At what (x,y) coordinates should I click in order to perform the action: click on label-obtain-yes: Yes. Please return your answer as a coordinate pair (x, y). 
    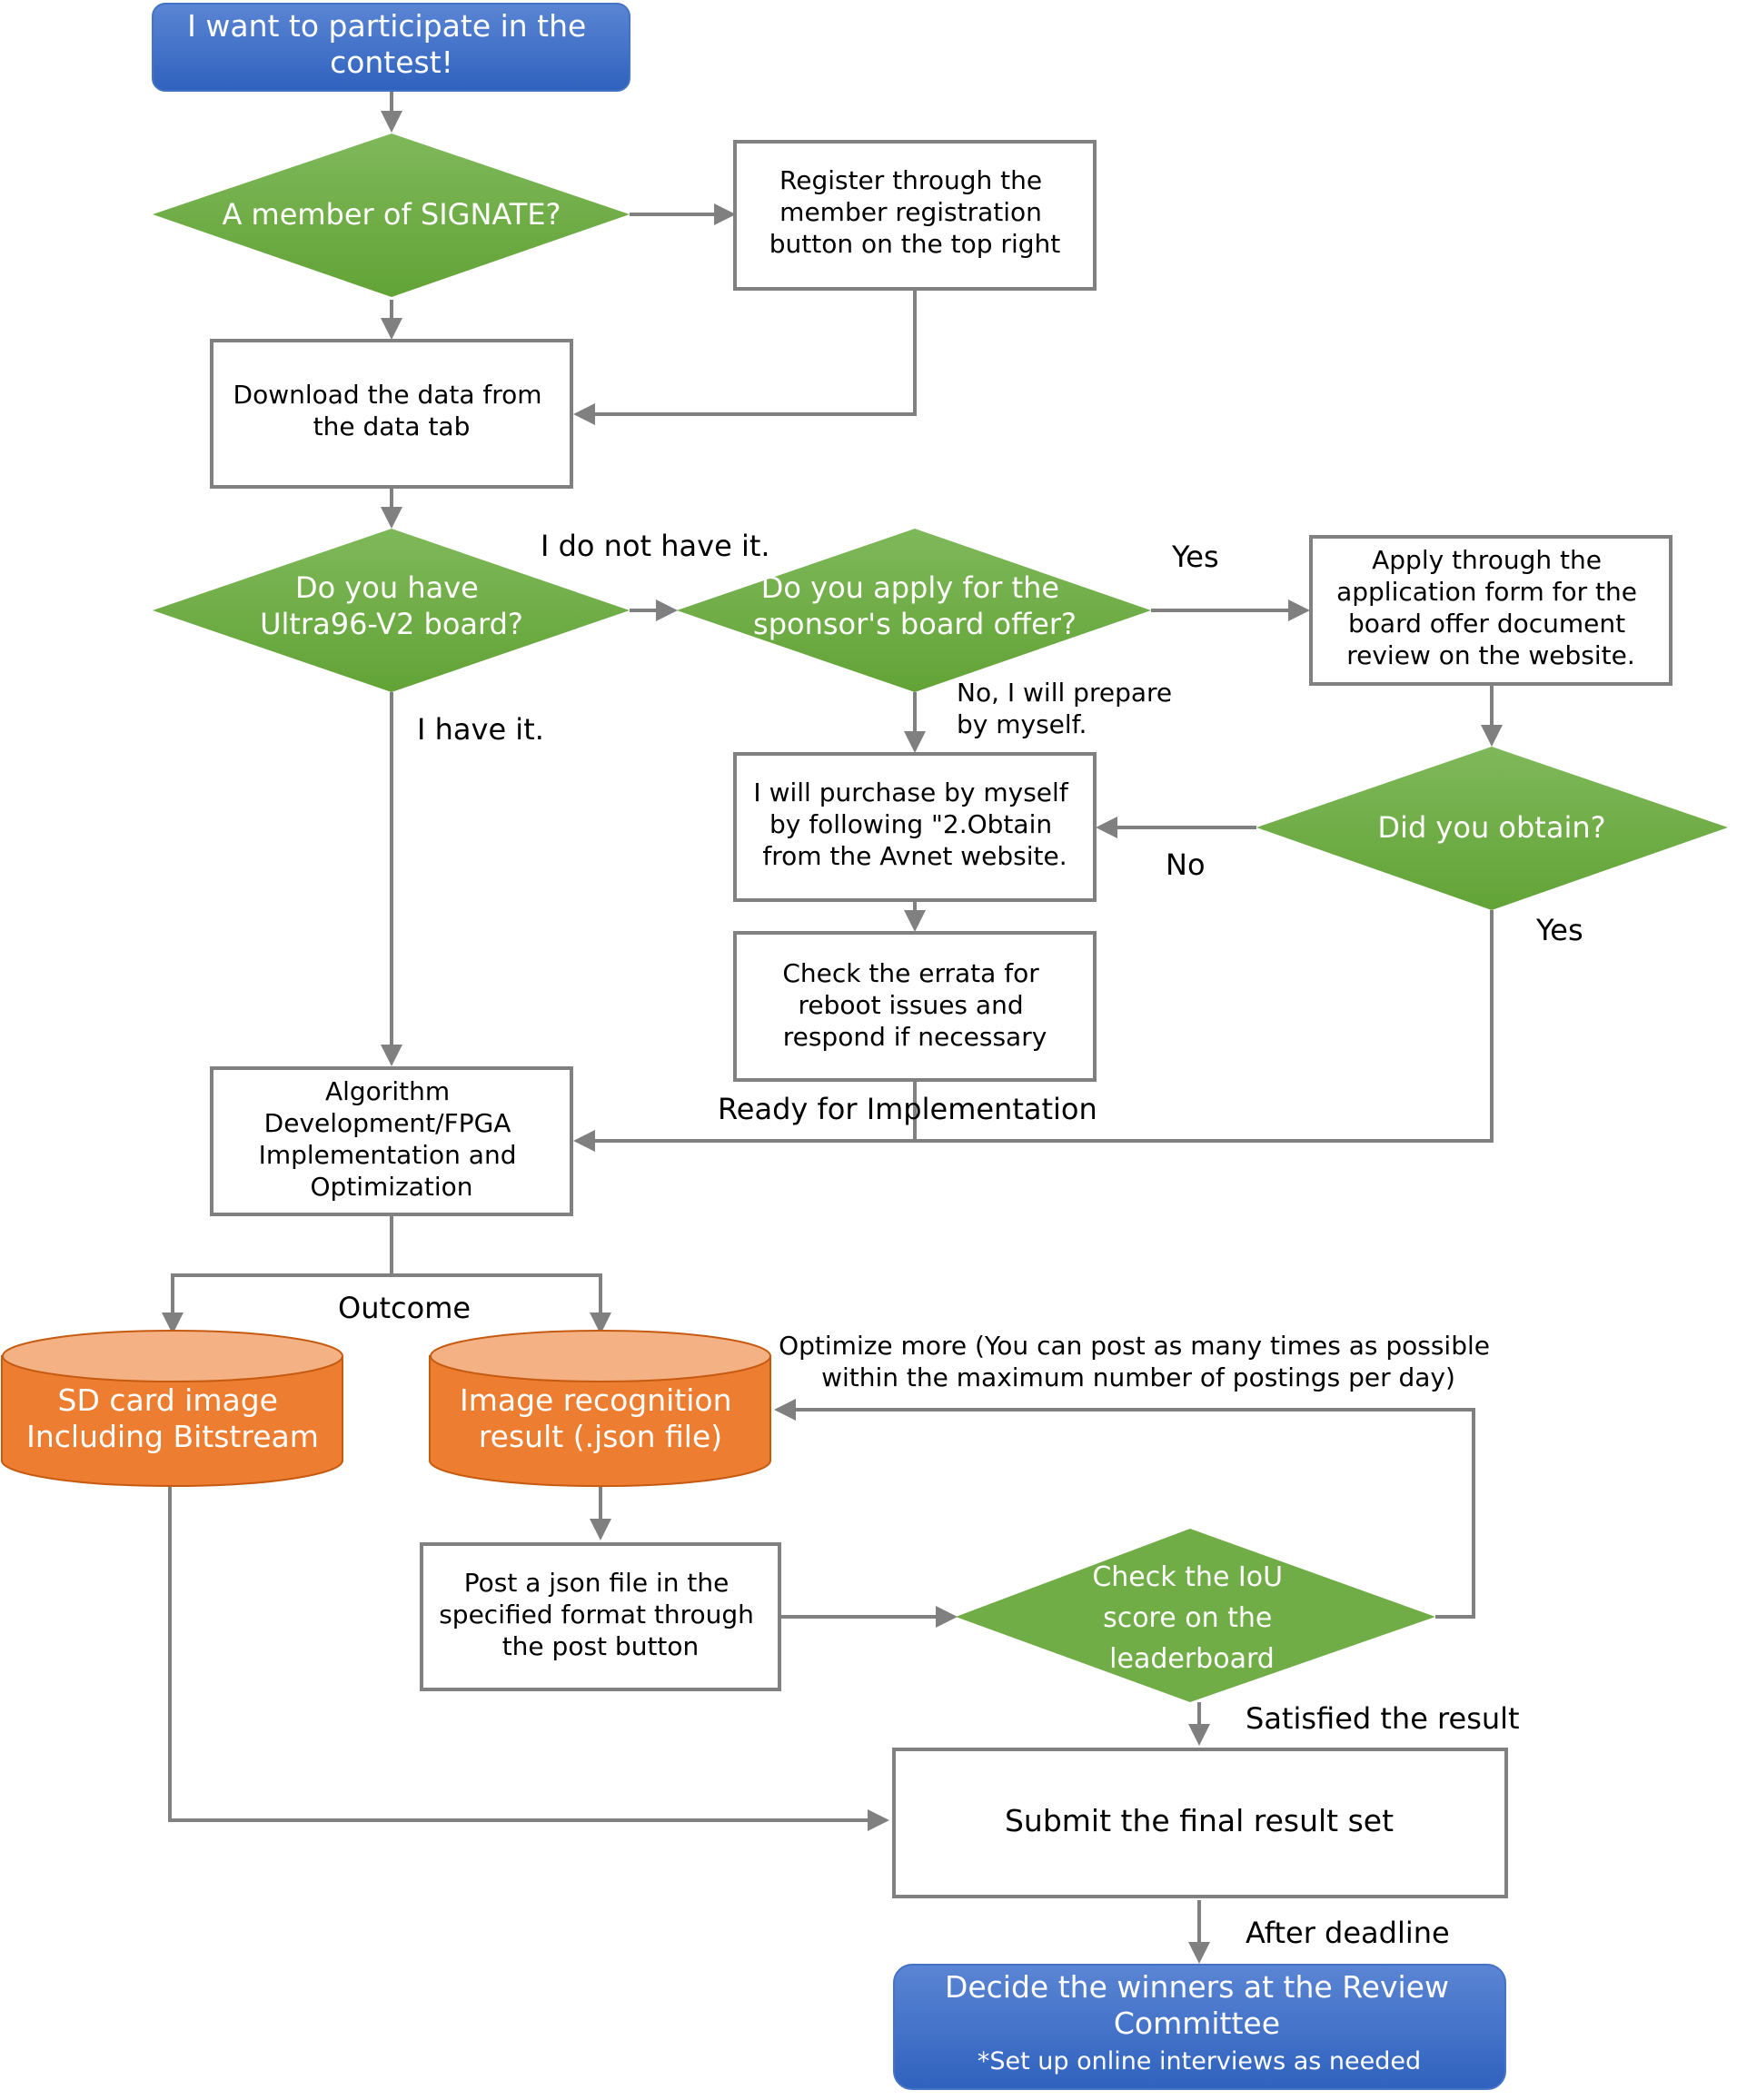
    Looking at the image, I should click on (1559, 930).